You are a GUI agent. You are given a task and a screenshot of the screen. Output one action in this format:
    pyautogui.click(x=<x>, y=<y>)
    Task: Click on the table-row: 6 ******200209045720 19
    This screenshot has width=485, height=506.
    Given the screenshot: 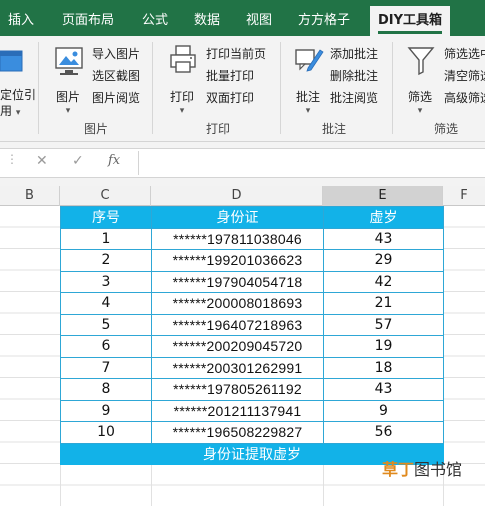 What is the action you would take?
    pyautogui.click(x=252, y=346)
    